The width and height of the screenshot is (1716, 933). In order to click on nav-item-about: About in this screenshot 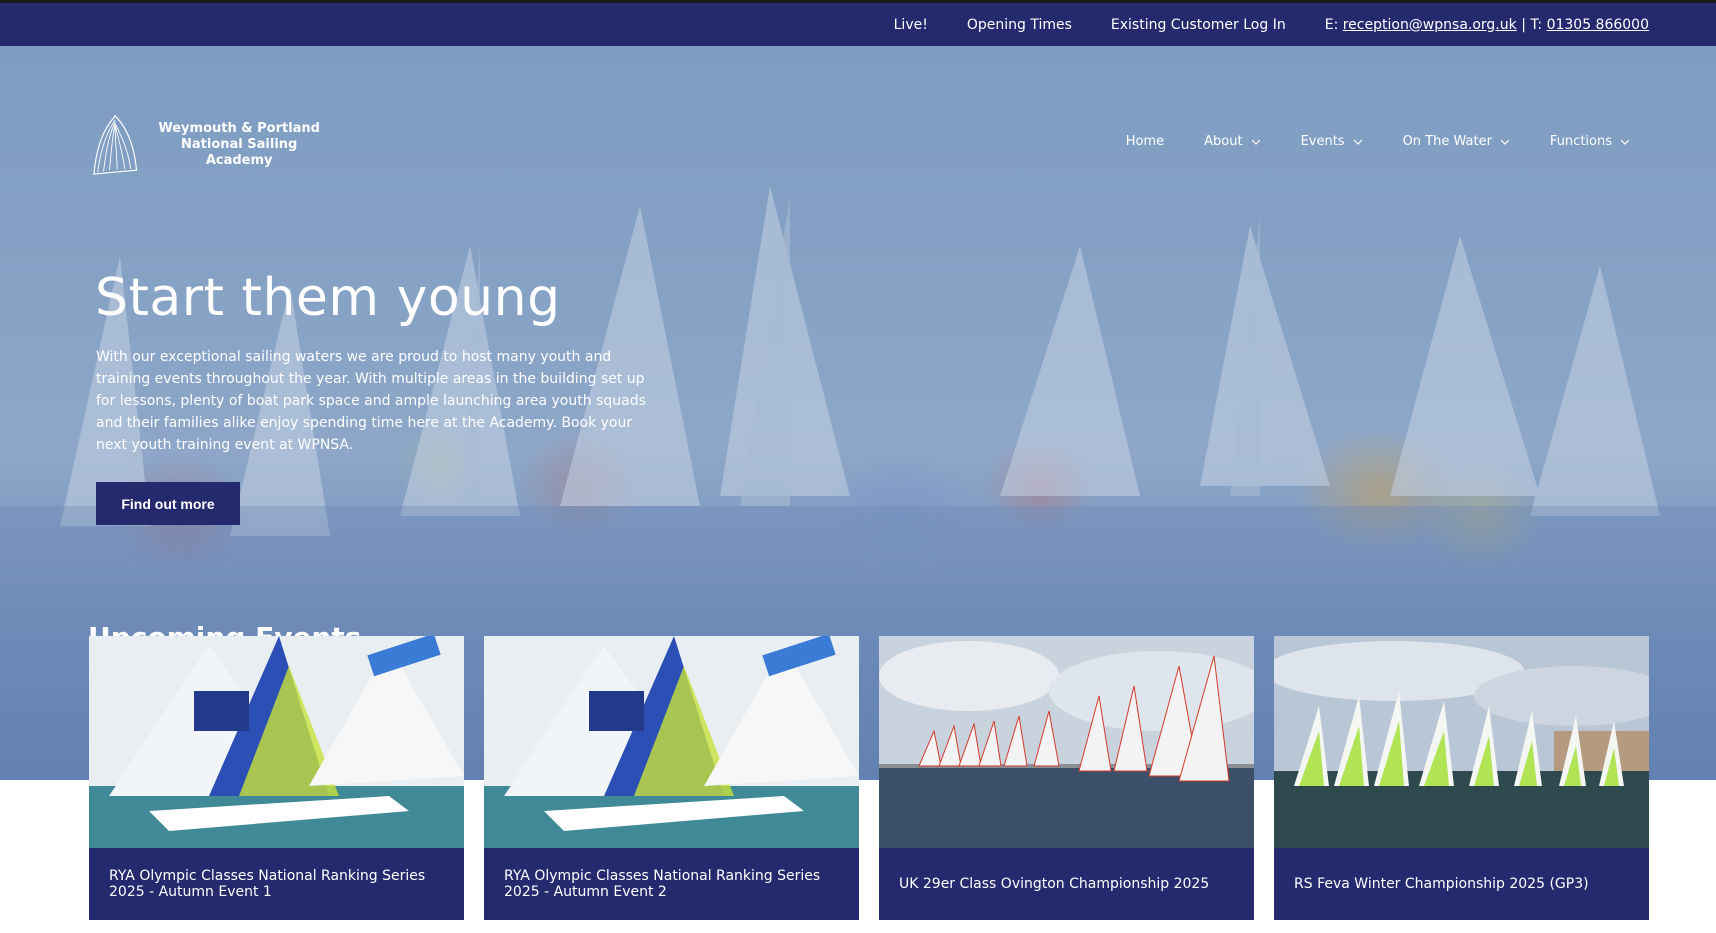, I will do `click(1232, 141)`.